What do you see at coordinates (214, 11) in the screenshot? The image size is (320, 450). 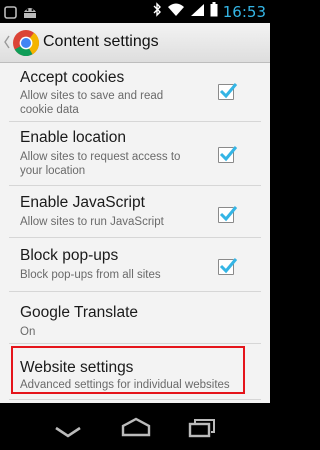 I see `battery-icon` at bounding box center [214, 11].